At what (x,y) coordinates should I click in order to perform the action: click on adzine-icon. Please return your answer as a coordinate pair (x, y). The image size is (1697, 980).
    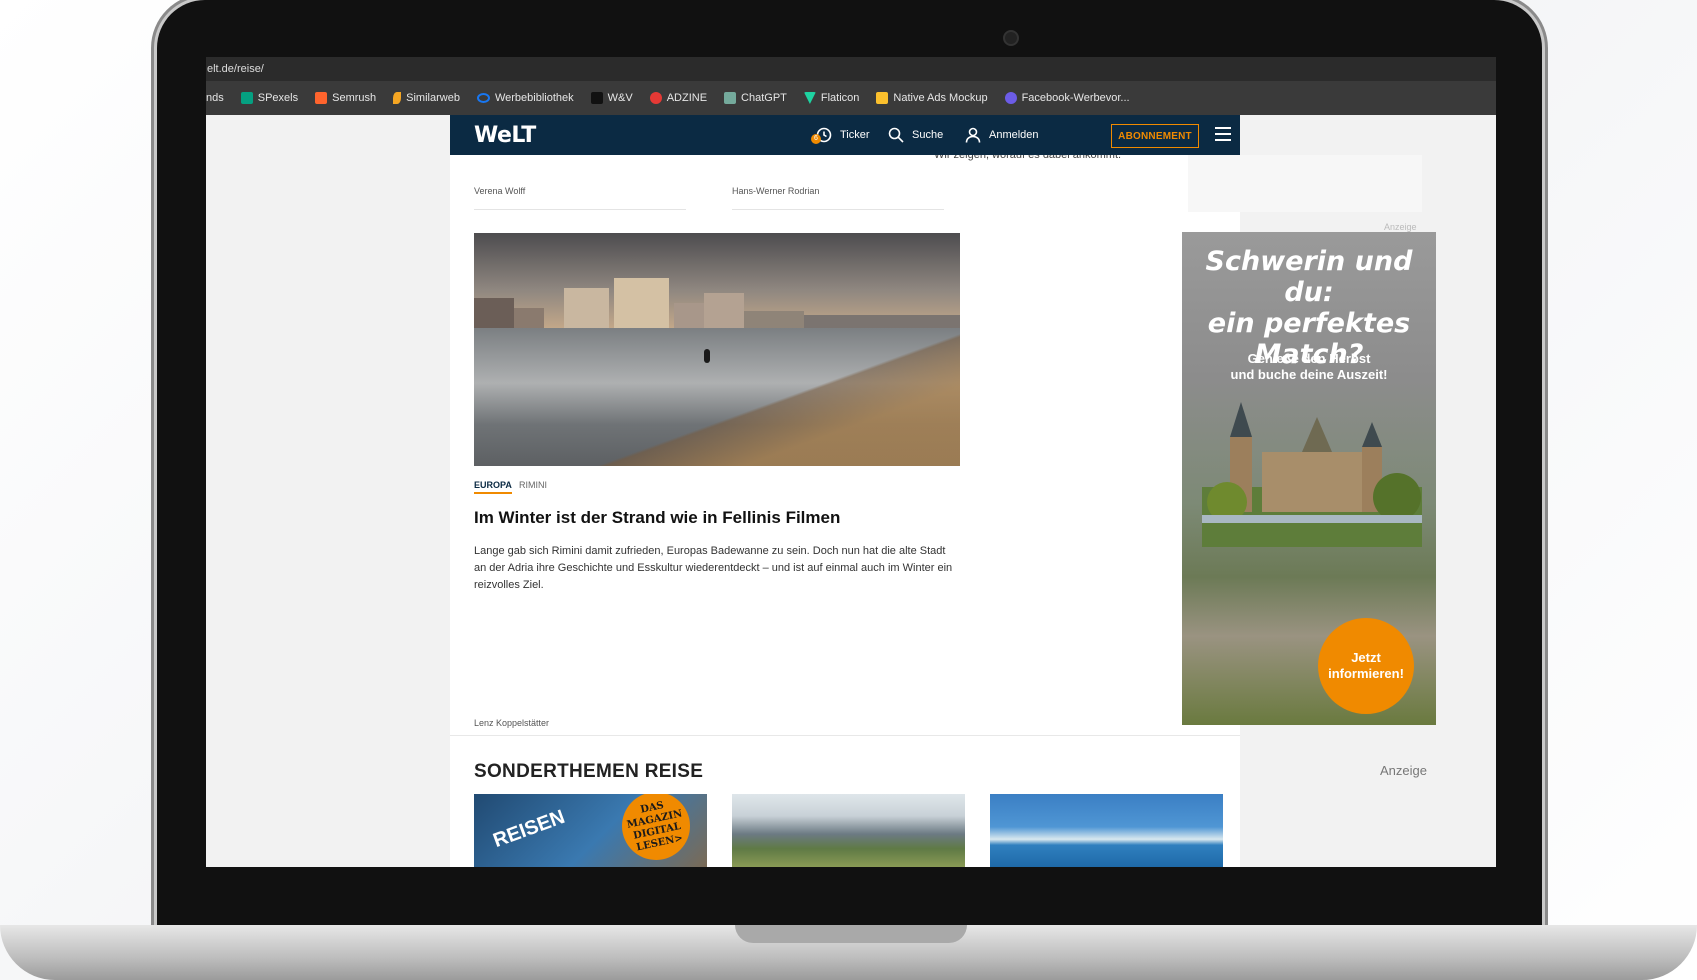
    Looking at the image, I should click on (655, 98).